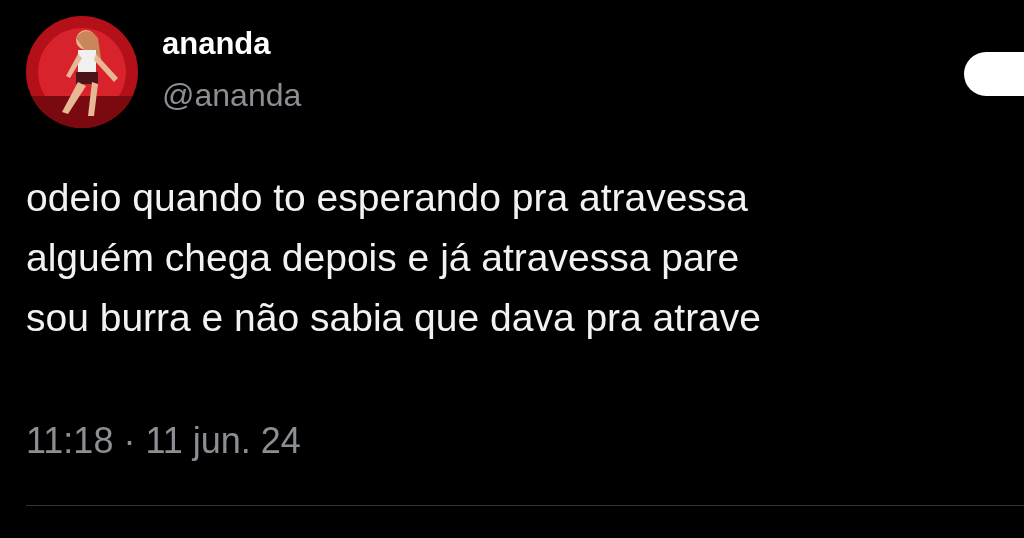  I want to click on timestamp: 11:18 · 11 jun. 24, so click(163, 441).